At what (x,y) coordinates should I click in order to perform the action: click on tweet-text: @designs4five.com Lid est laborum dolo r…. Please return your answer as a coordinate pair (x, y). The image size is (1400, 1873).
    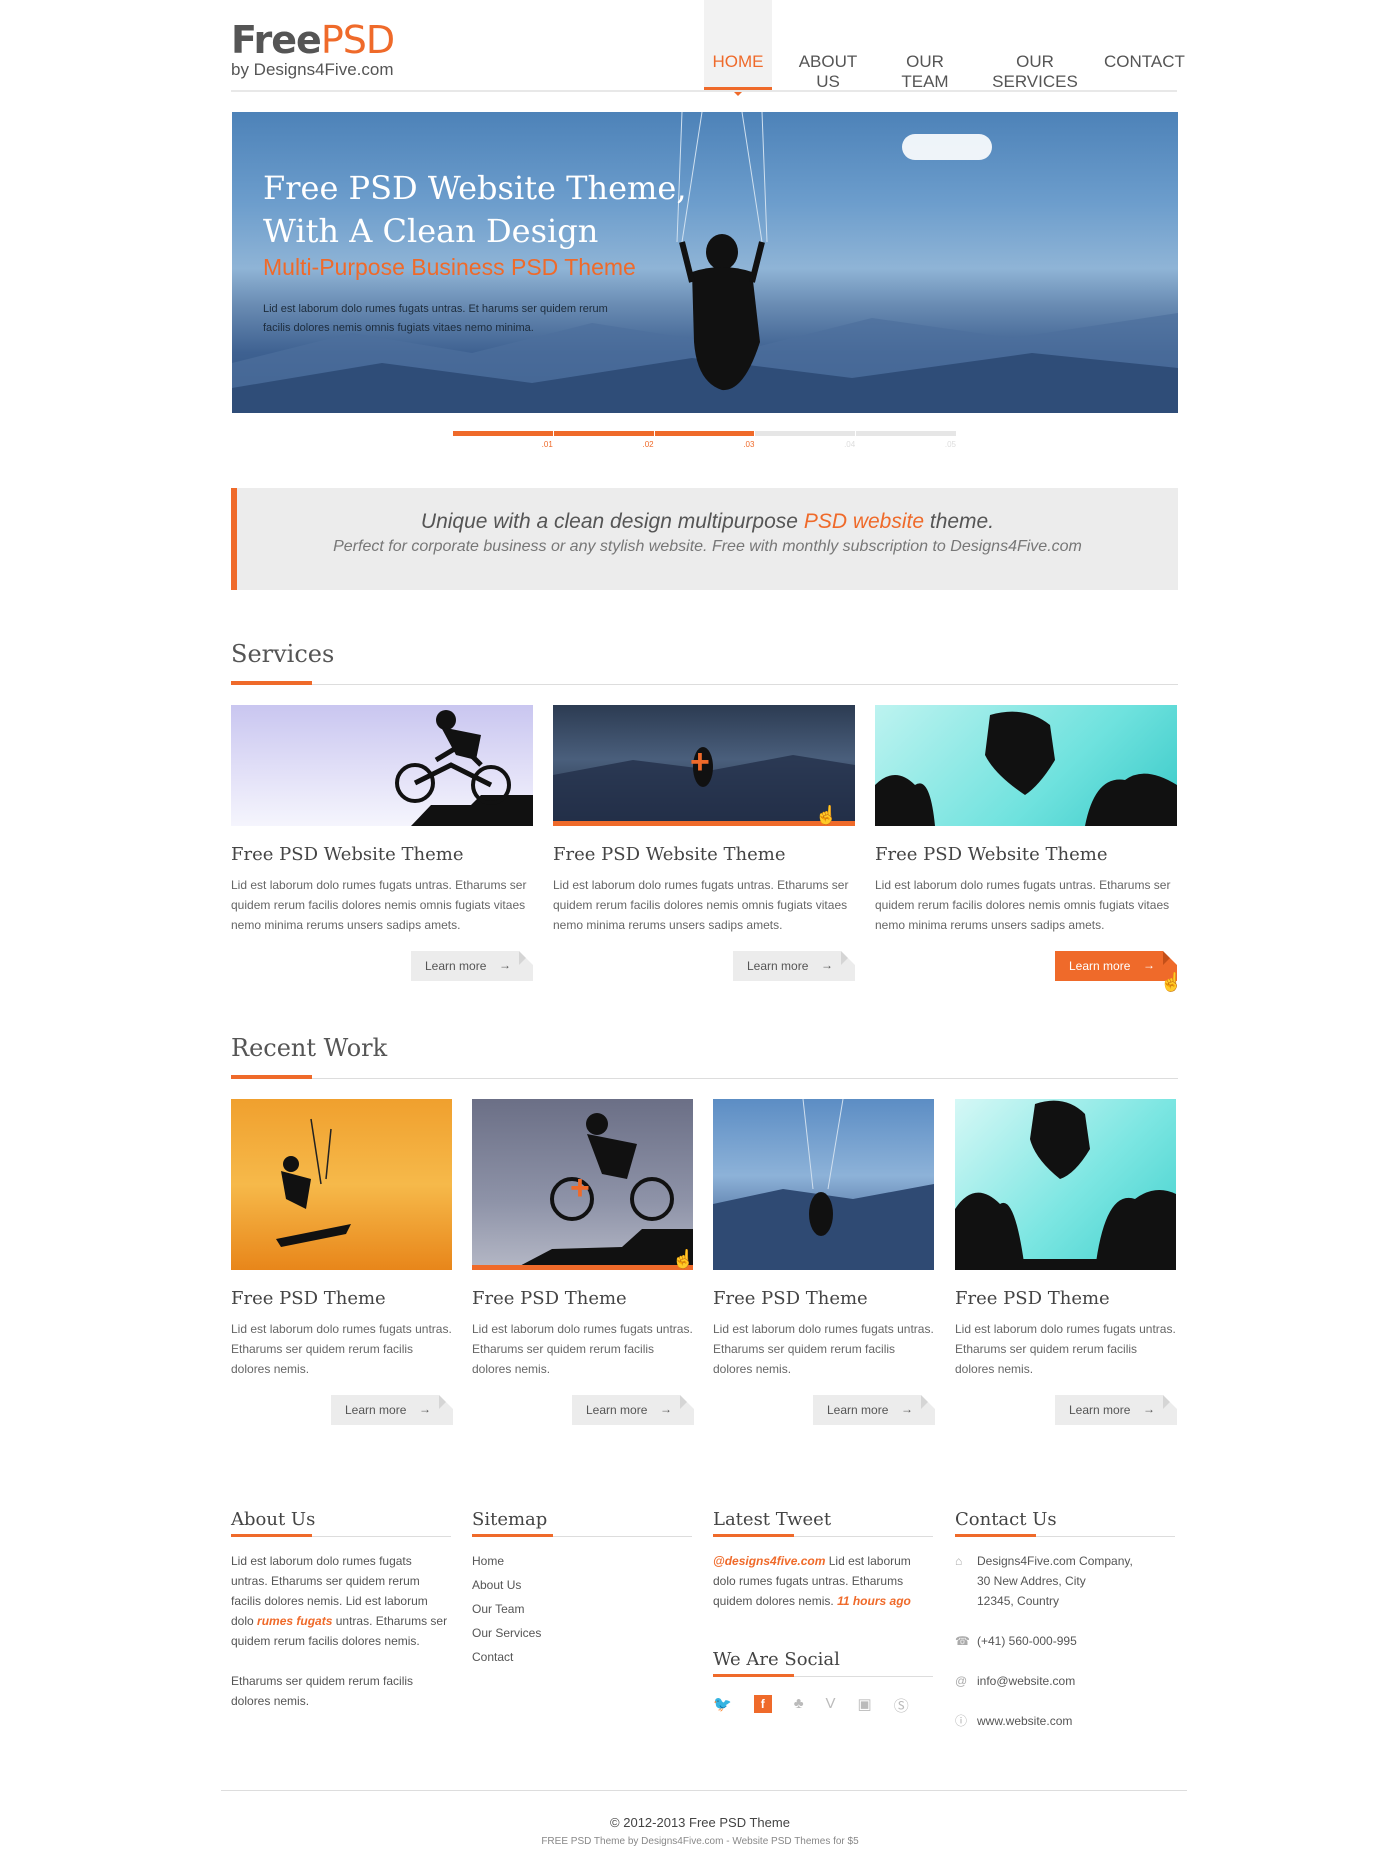
    Looking at the image, I should click on (812, 1581).